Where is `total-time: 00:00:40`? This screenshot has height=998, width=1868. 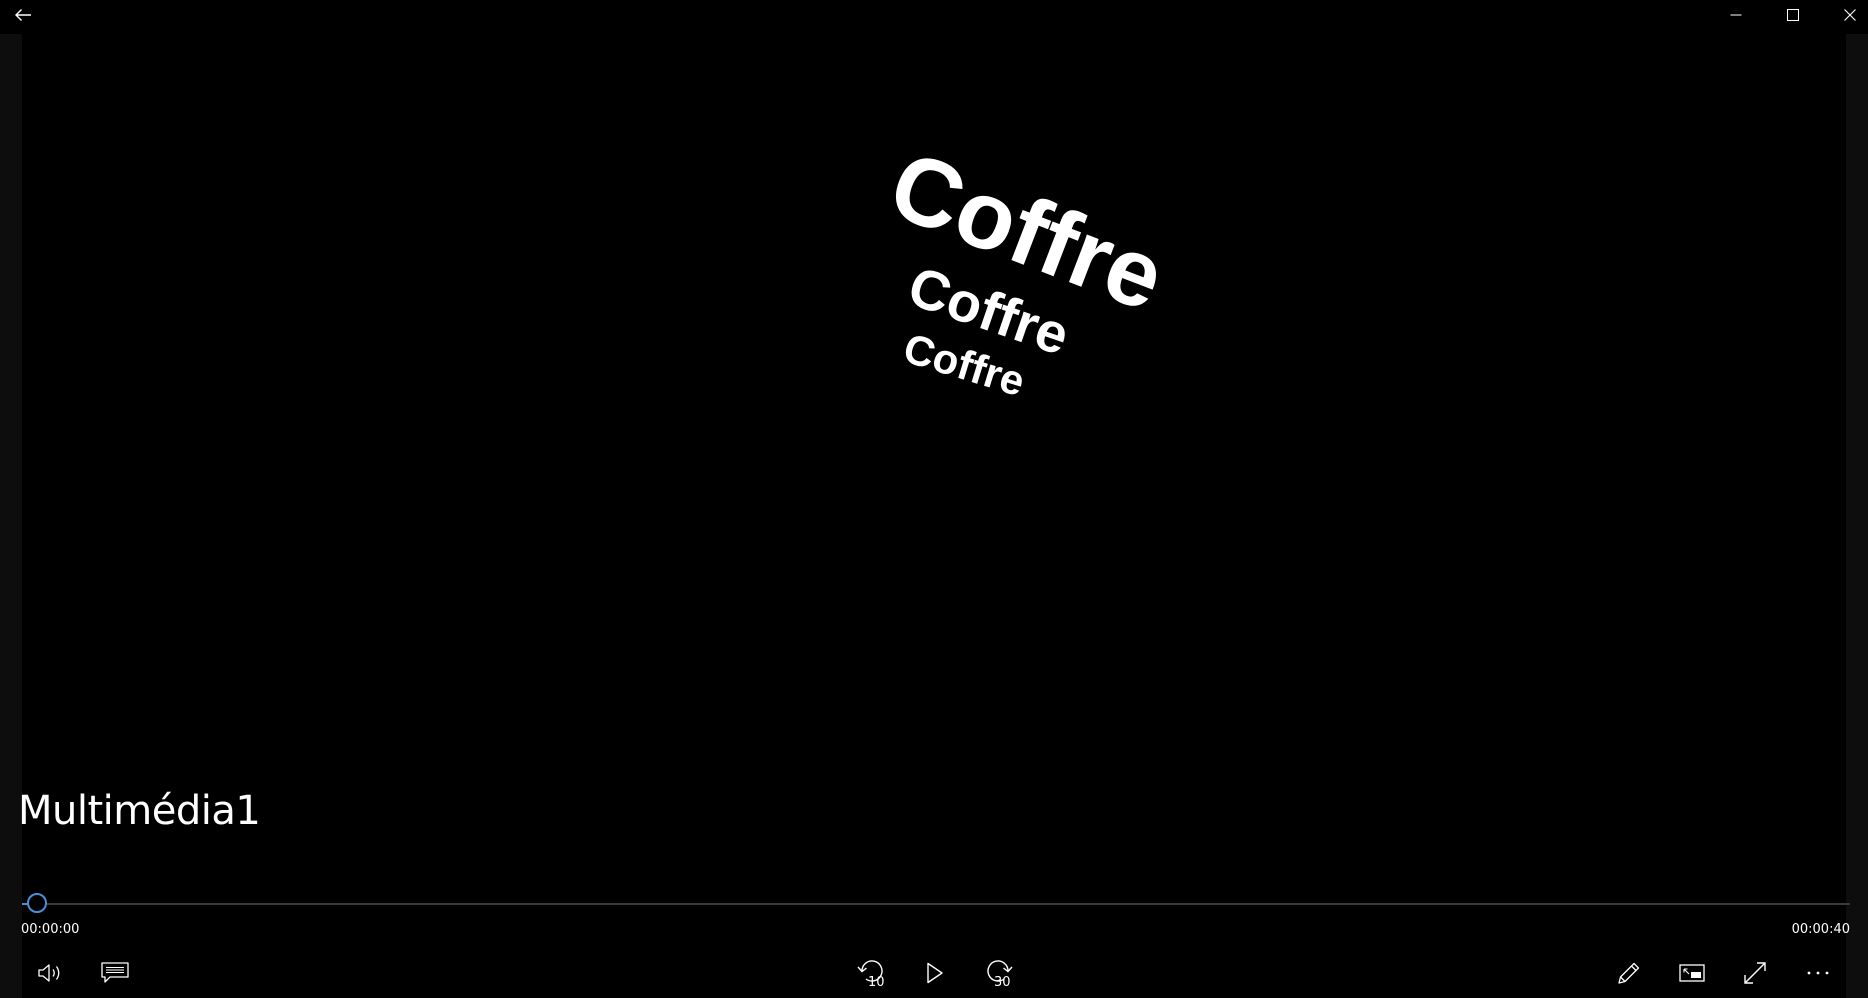 total-time: 00:00:40 is located at coordinates (1820, 929).